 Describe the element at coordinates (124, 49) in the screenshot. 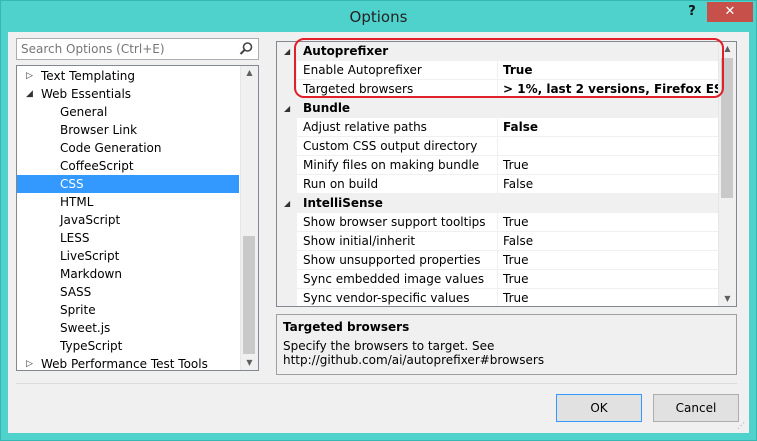

I see `search-input` at that location.